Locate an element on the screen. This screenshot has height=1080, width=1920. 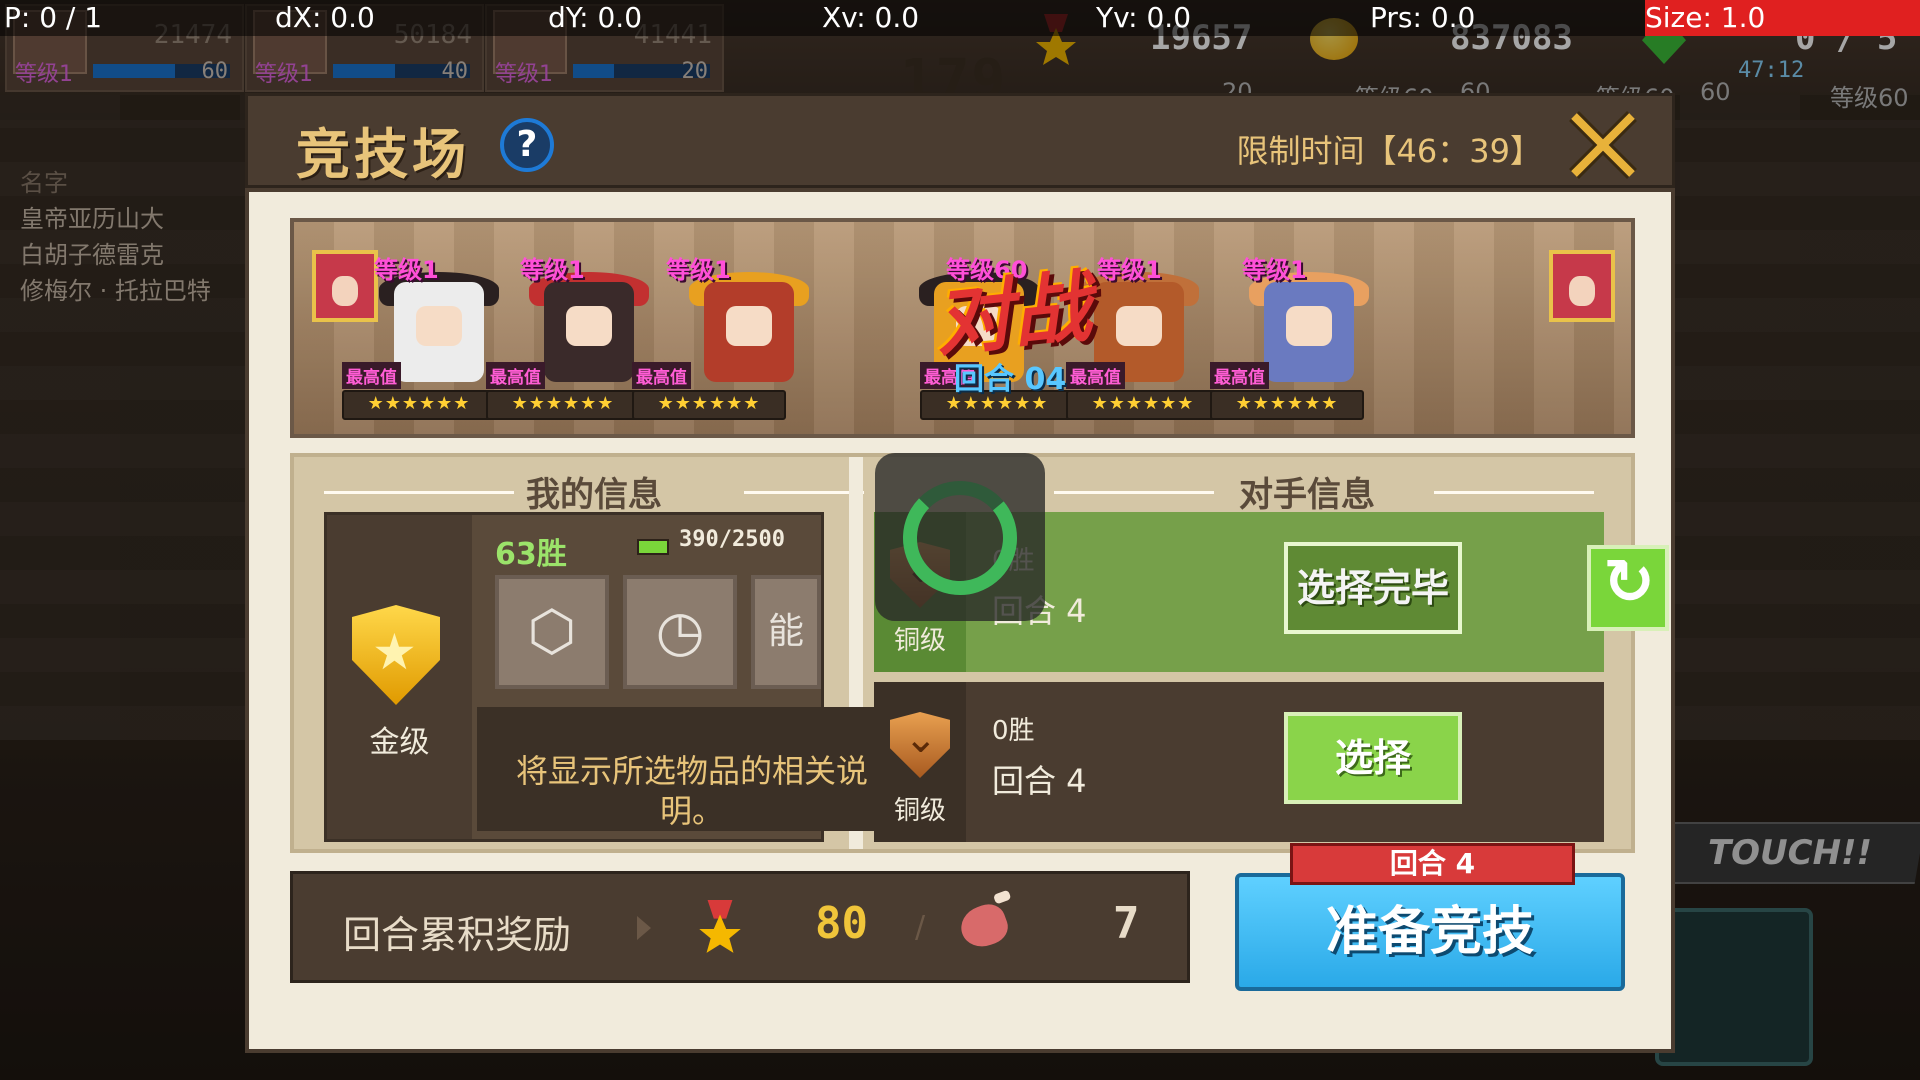
select-opponent-button: 选择 is located at coordinates (1373, 758).